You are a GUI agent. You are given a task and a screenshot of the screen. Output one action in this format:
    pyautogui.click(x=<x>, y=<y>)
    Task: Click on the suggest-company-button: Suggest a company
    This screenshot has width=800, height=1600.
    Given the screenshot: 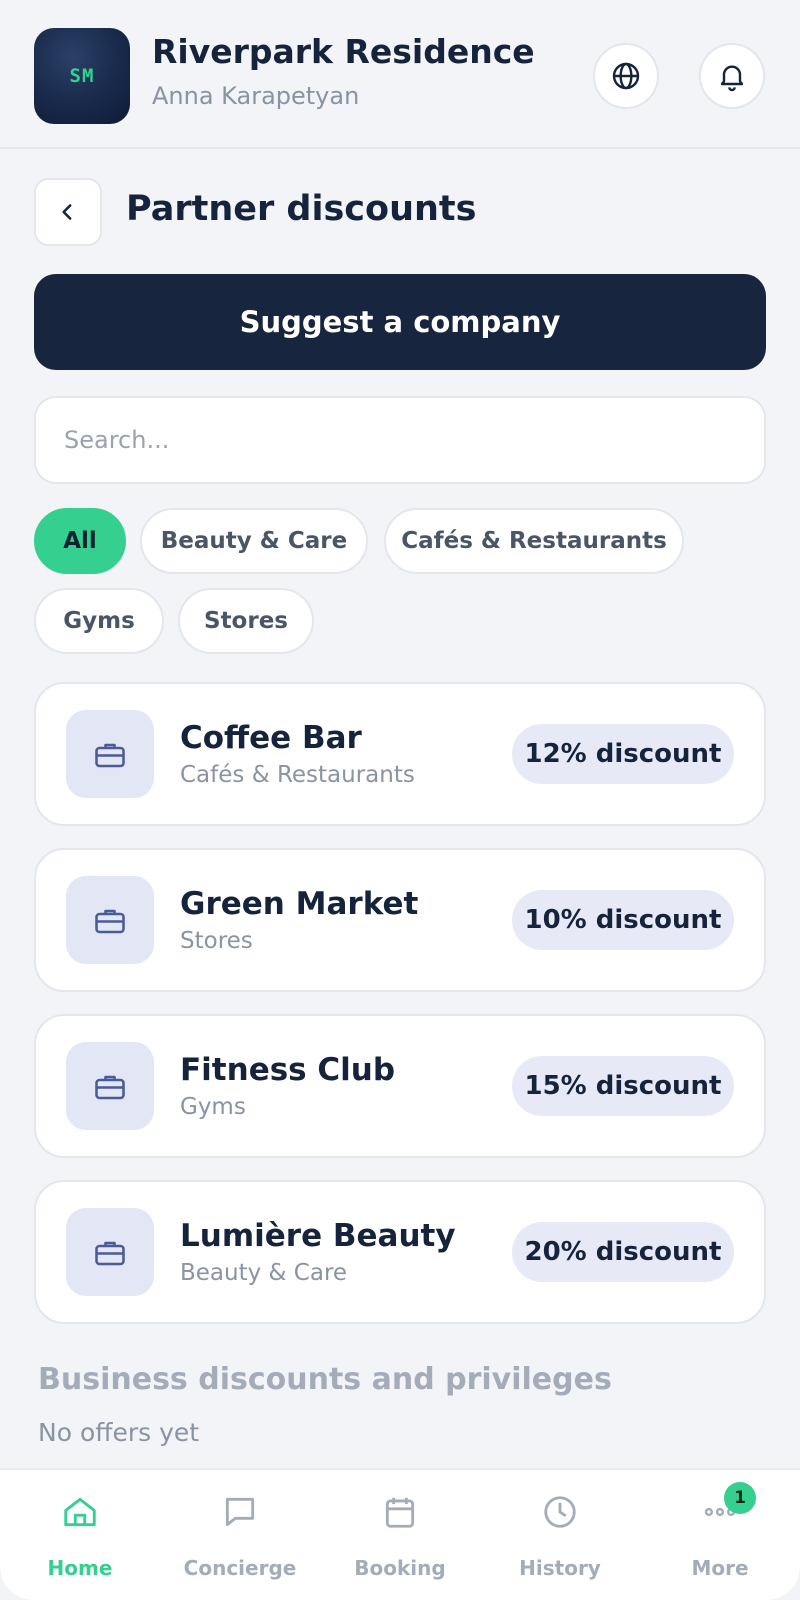 What is the action you would take?
    pyautogui.click(x=400, y=322)
    